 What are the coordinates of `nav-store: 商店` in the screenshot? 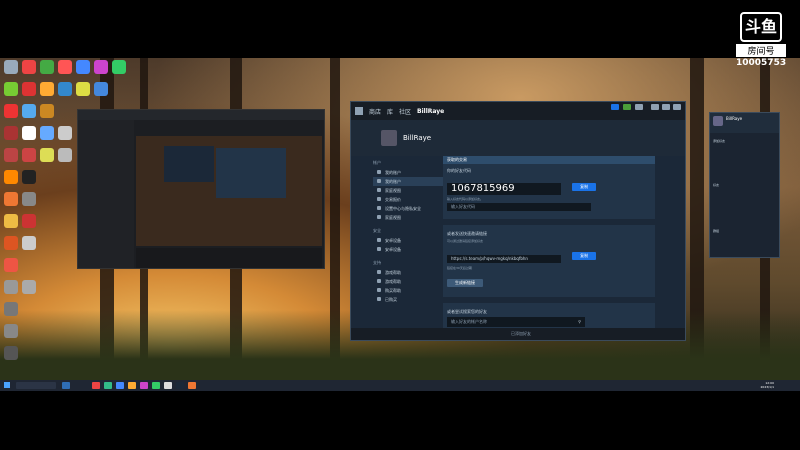 It's located at (375, 111).